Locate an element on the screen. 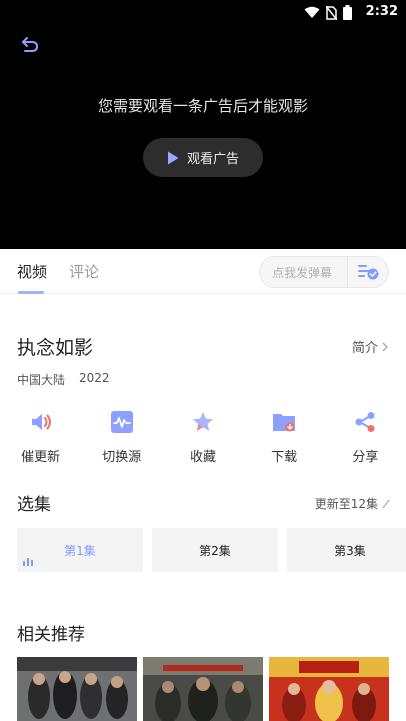 The height and width of the screenshot is (721, 406). speaker-icon is located at coordinates (41, 422).